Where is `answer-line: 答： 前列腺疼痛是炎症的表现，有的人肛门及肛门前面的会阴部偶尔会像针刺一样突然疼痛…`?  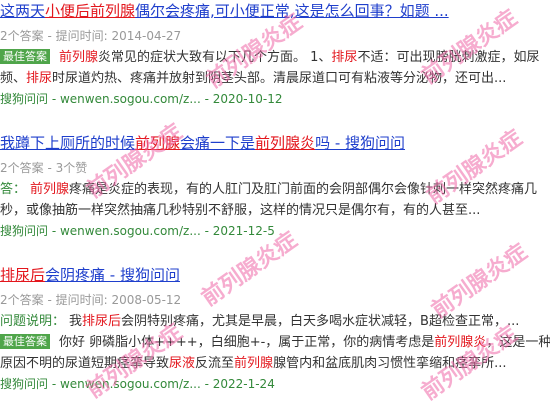 answer-line: 答： 前列腺疼痛是炎症的表现，有的人肛门及肛门前面的会阴部偶尔会像针刺一样突然疼痛… is located at coordinates (275, 189).